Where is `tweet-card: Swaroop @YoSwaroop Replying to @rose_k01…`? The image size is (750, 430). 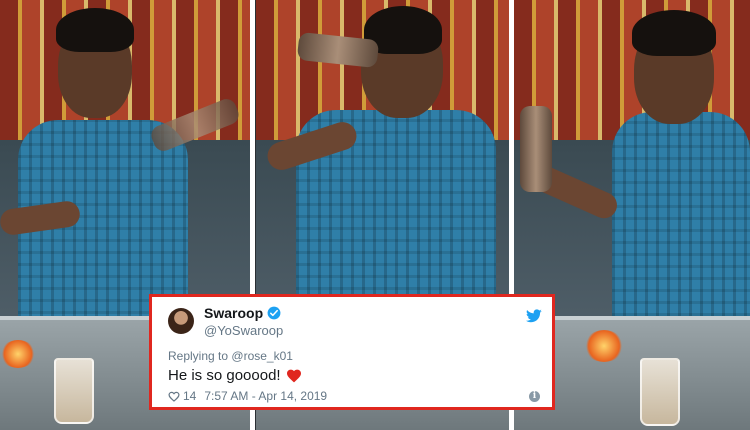
tweet-card: Swaroop @YoSwaroop Replying to @rose_k01… is located at coordinates (352, 352).